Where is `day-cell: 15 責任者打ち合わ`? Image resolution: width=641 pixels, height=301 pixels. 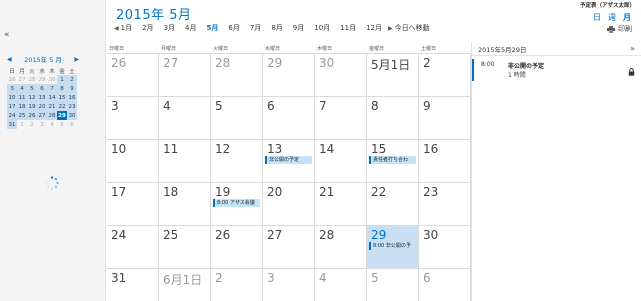
day-cell: 15 責任者打ち合わ is located at coordinates (393, 161).